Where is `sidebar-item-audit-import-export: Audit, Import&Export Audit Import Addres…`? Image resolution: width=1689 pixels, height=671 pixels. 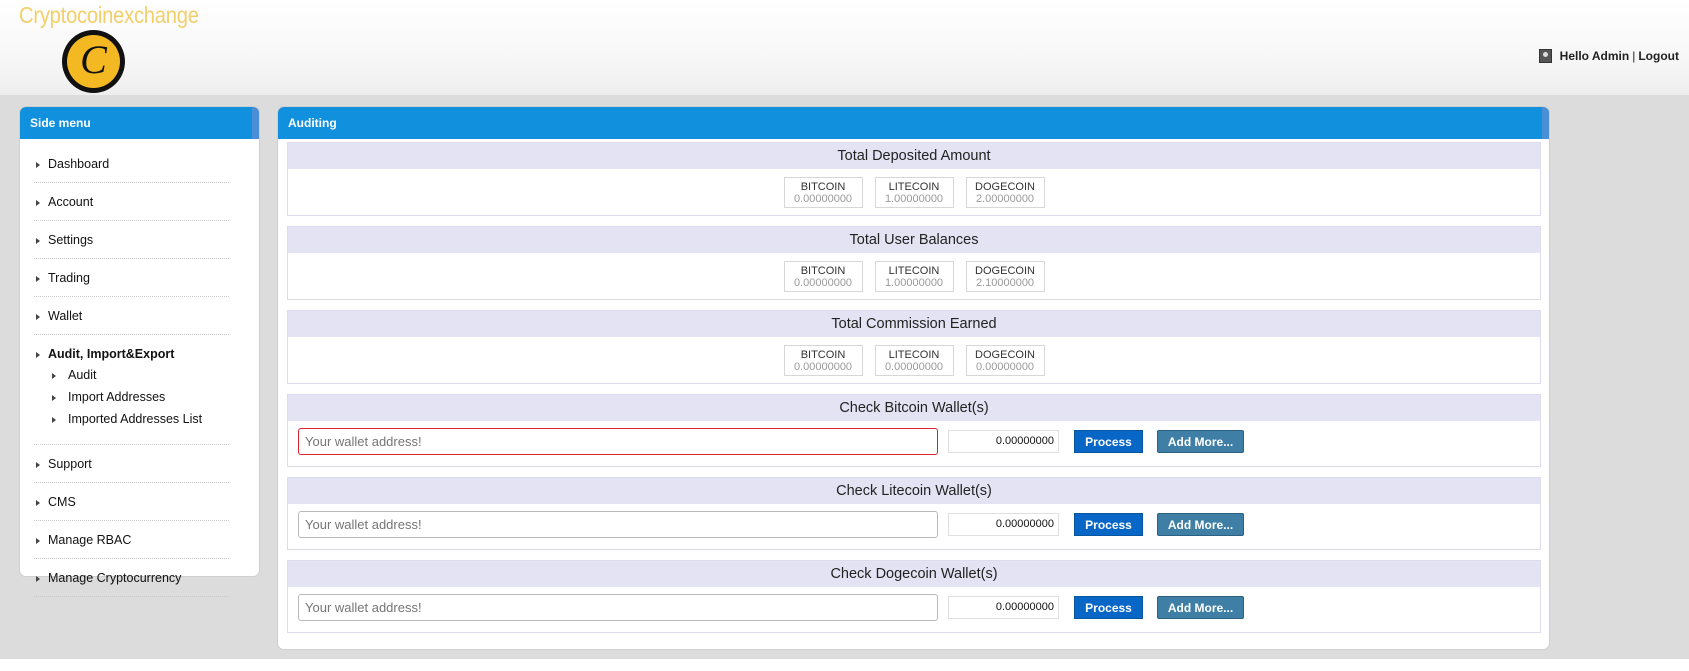 sidebar-item-audit-import-export: Audit, Import&Export Audit Import Addres… is located at coordinates (131, 390).